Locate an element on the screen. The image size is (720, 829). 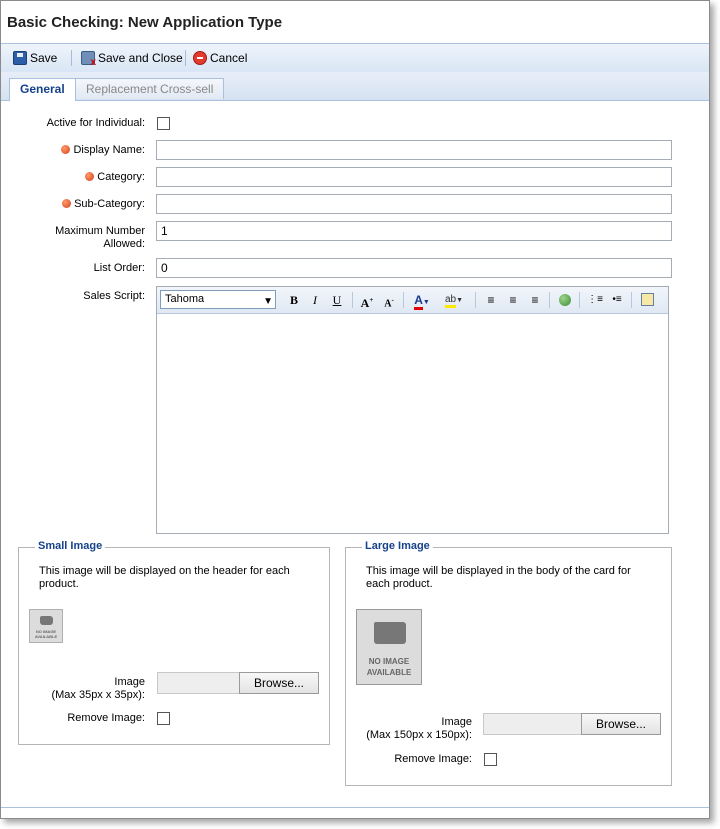
category-label-wrap: Category: is located at coordinates (78, 177).